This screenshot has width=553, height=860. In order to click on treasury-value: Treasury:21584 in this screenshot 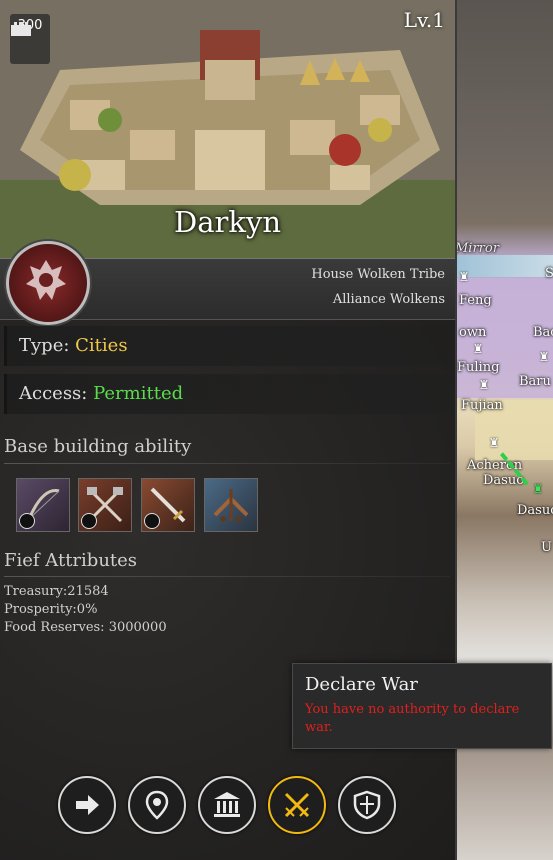, I will do `click(56, 591)`.